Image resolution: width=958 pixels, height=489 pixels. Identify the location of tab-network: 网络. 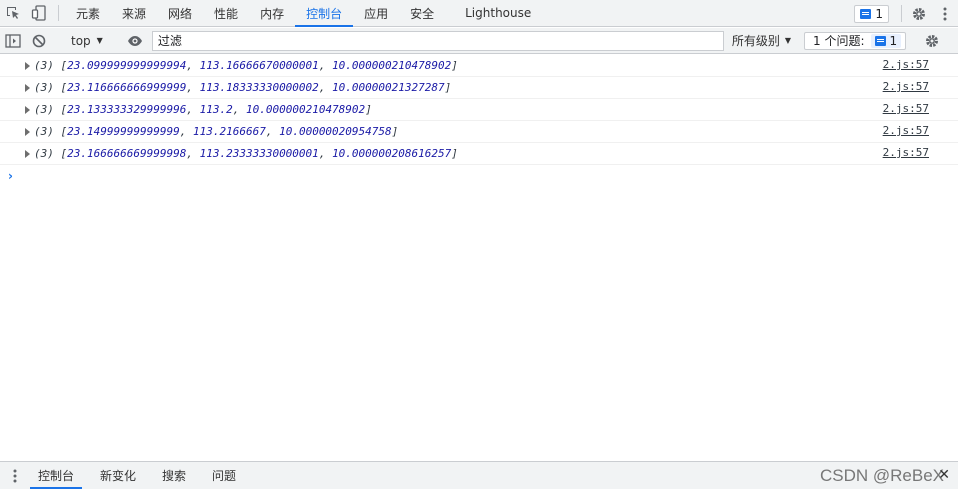
(180, 13).